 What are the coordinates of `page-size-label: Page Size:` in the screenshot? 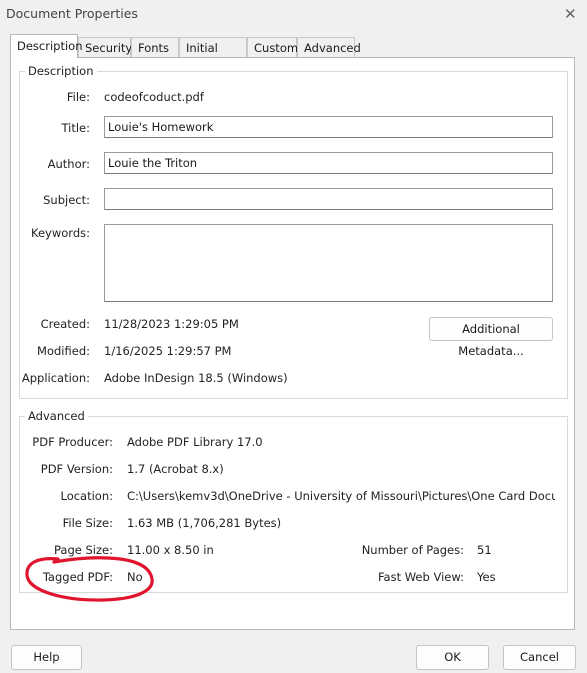 It's located at (83, 550).